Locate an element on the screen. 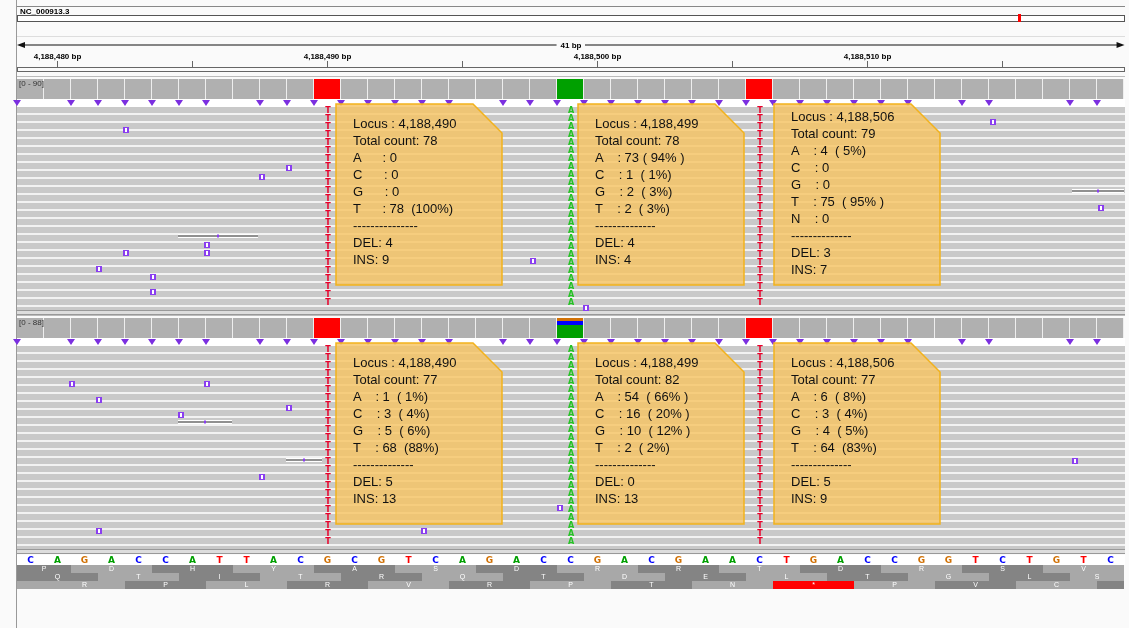  tooltip-line: Total count: 82 is located at coordinates (637, 379).